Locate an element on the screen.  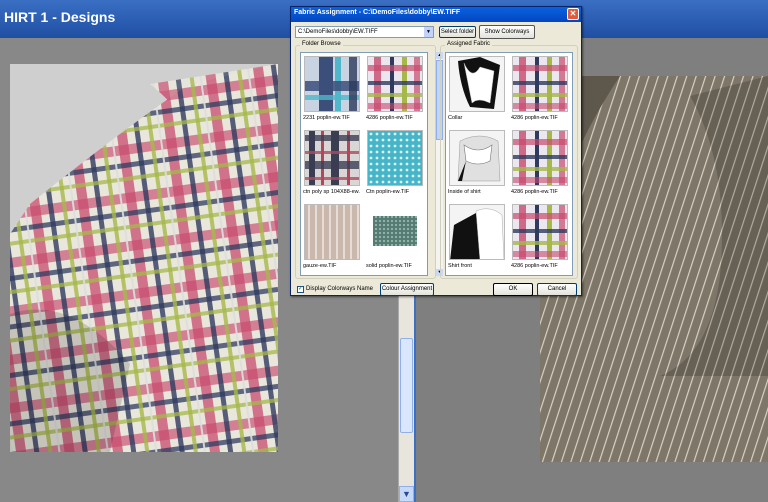
fabric-tile-2231-poplin: 2231 poplin-ew.TIF is located at coordinates (333, 90).